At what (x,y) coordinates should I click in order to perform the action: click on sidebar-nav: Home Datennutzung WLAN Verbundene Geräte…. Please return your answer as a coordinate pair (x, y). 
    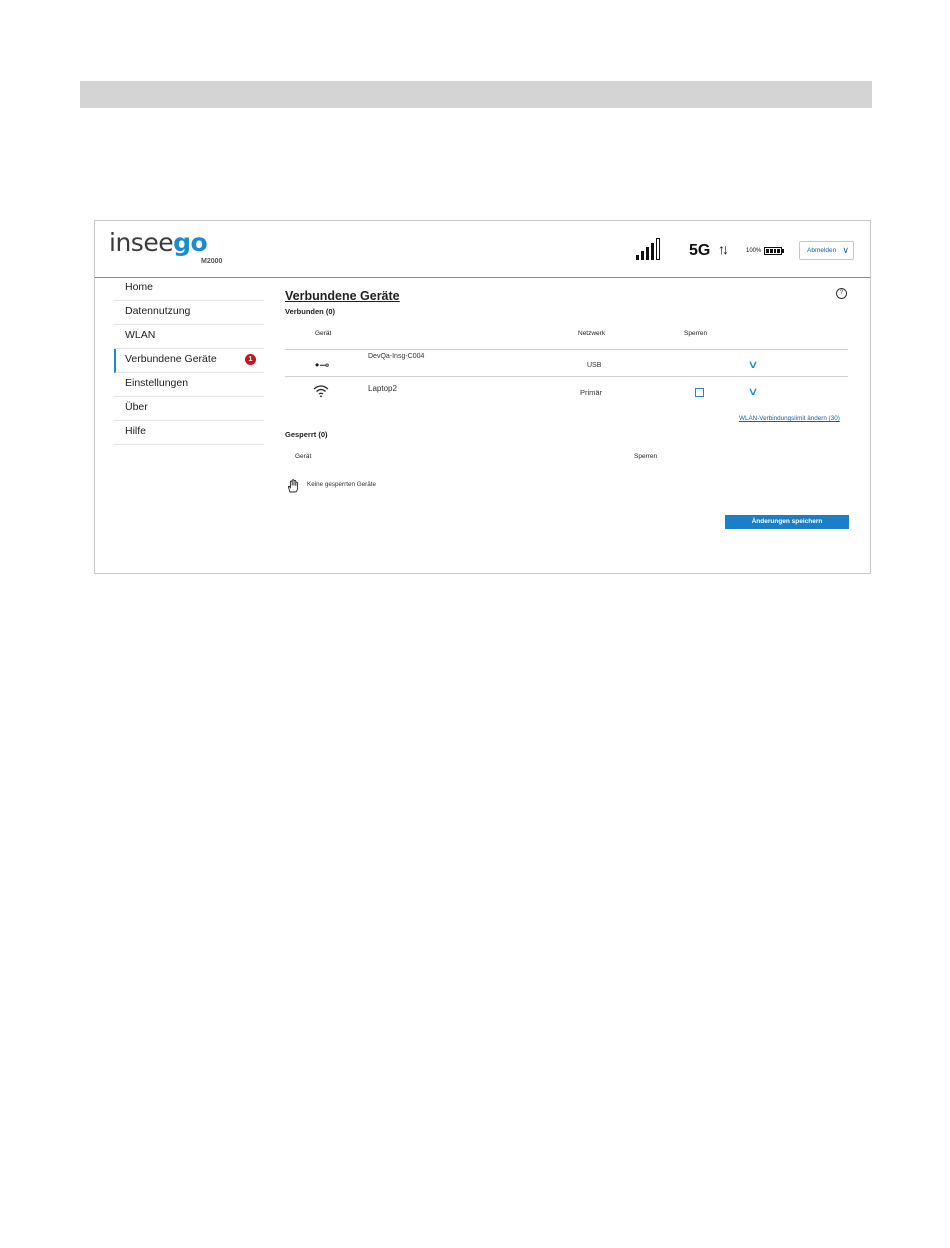
    Looking at the image, I should click on (189, 361).